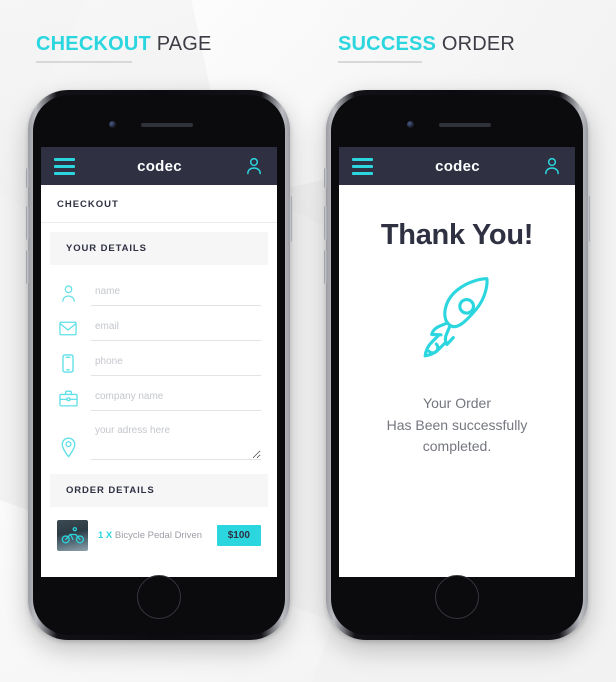 The image size is (616, 682). What do you see at coordinates (380, 62) in the screenshot?
I see `success-heading-underline` at bounding box center [380, 62].